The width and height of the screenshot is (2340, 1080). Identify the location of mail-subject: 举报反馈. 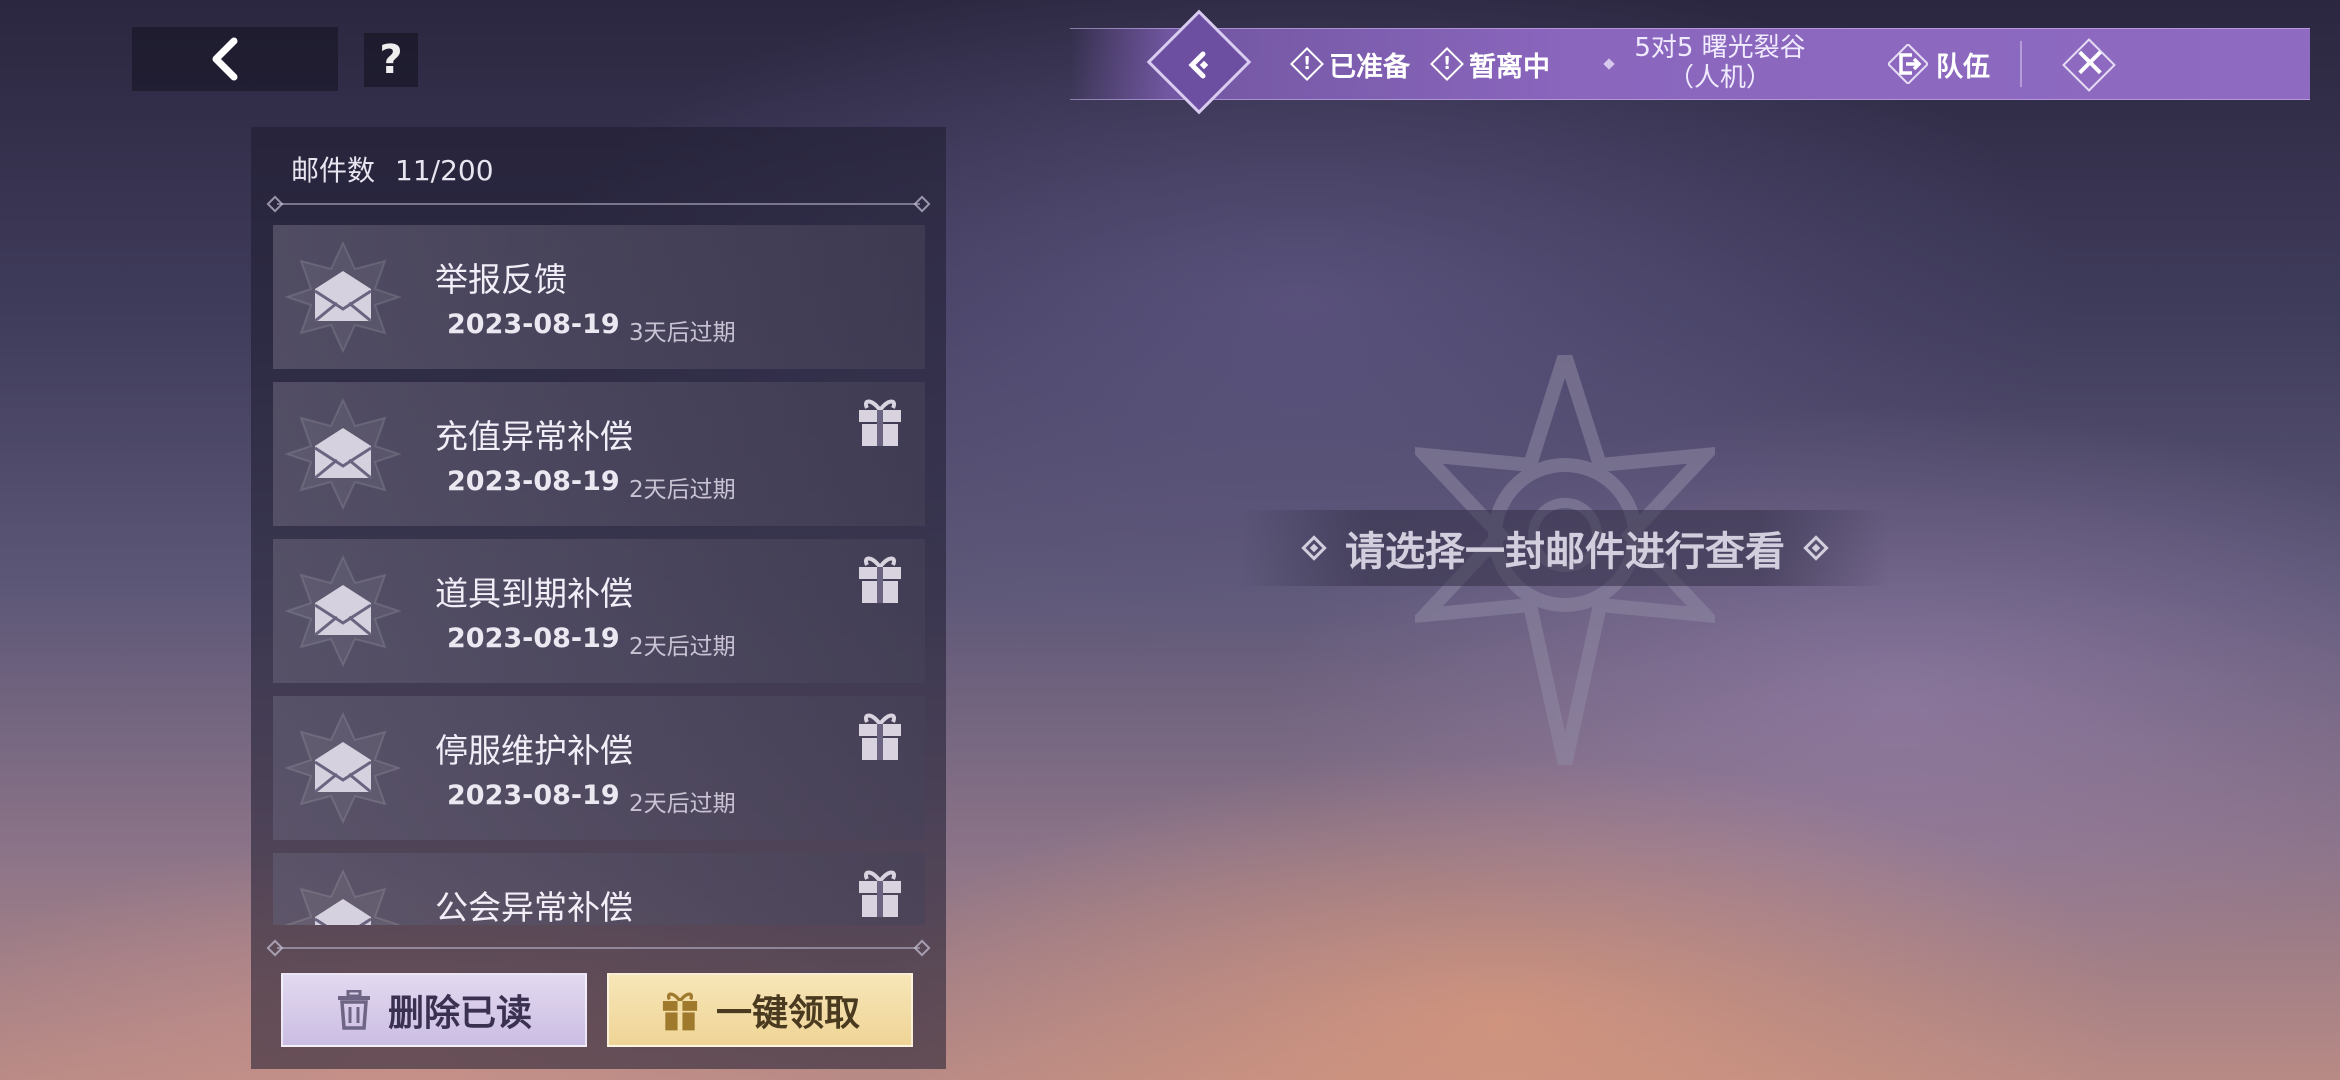
(501, 279).